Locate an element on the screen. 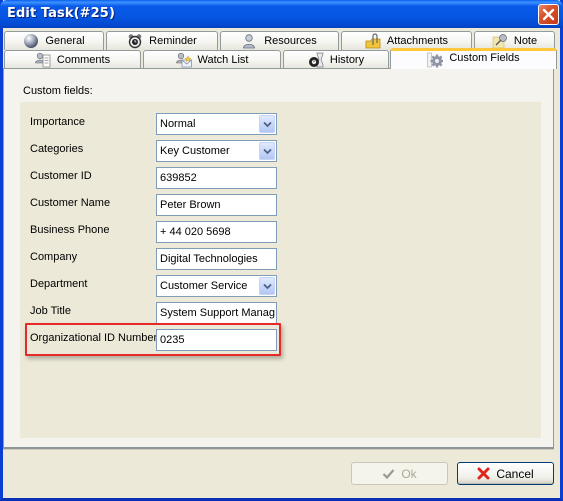 Image resolution: width=563 pixels, height=501 pixels. job-title-input: System Support Manag is located at coordinates (216, 313).